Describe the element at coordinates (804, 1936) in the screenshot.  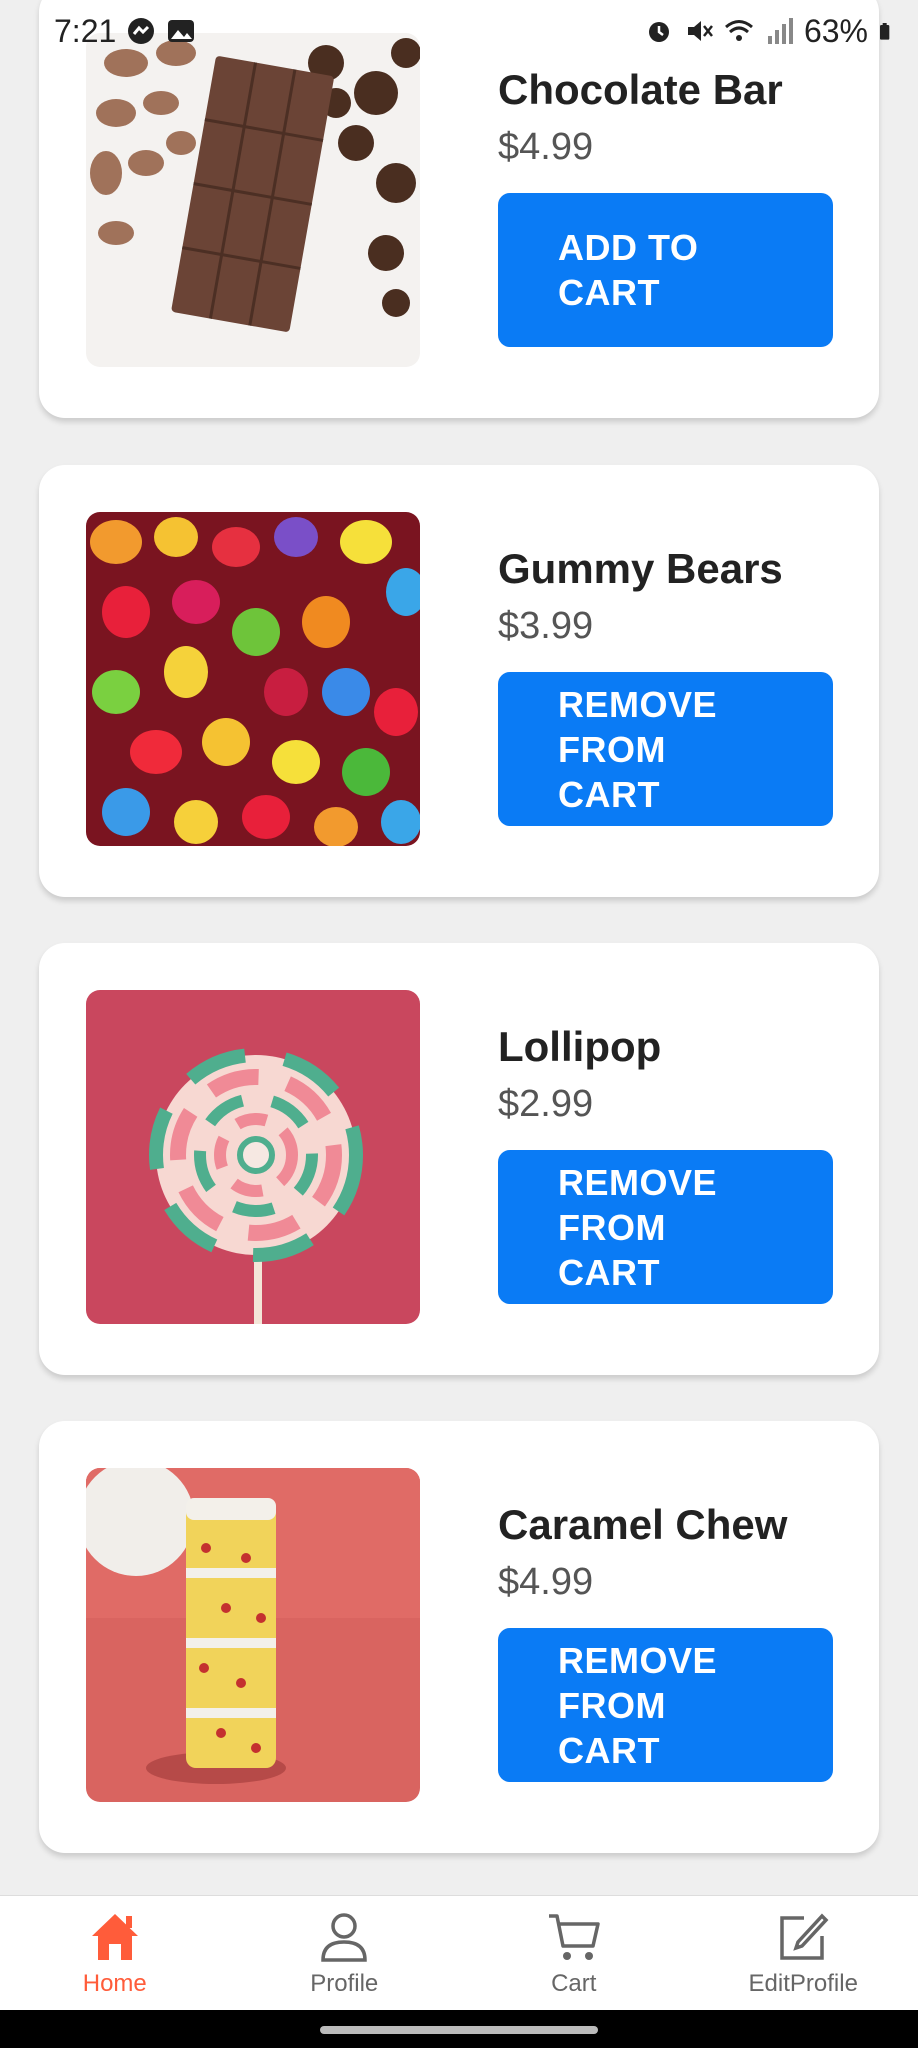
I see `edit-icon` at that location.